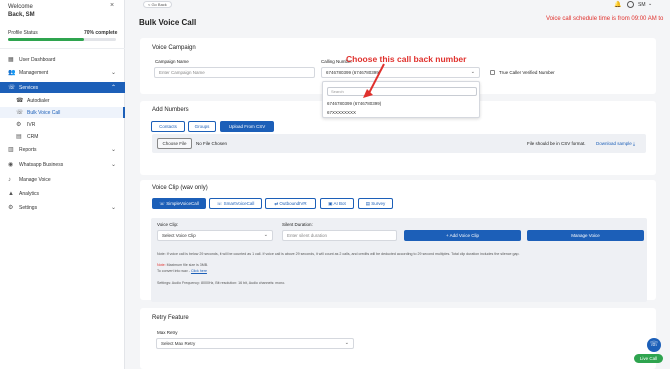 Image resolution: width=670 pixels, height=369 pixels. What do you see at coordinates (101, 33) in the screenshot?
I see `profile-complete-label: 70% complete` at bounding box center [101, 33].